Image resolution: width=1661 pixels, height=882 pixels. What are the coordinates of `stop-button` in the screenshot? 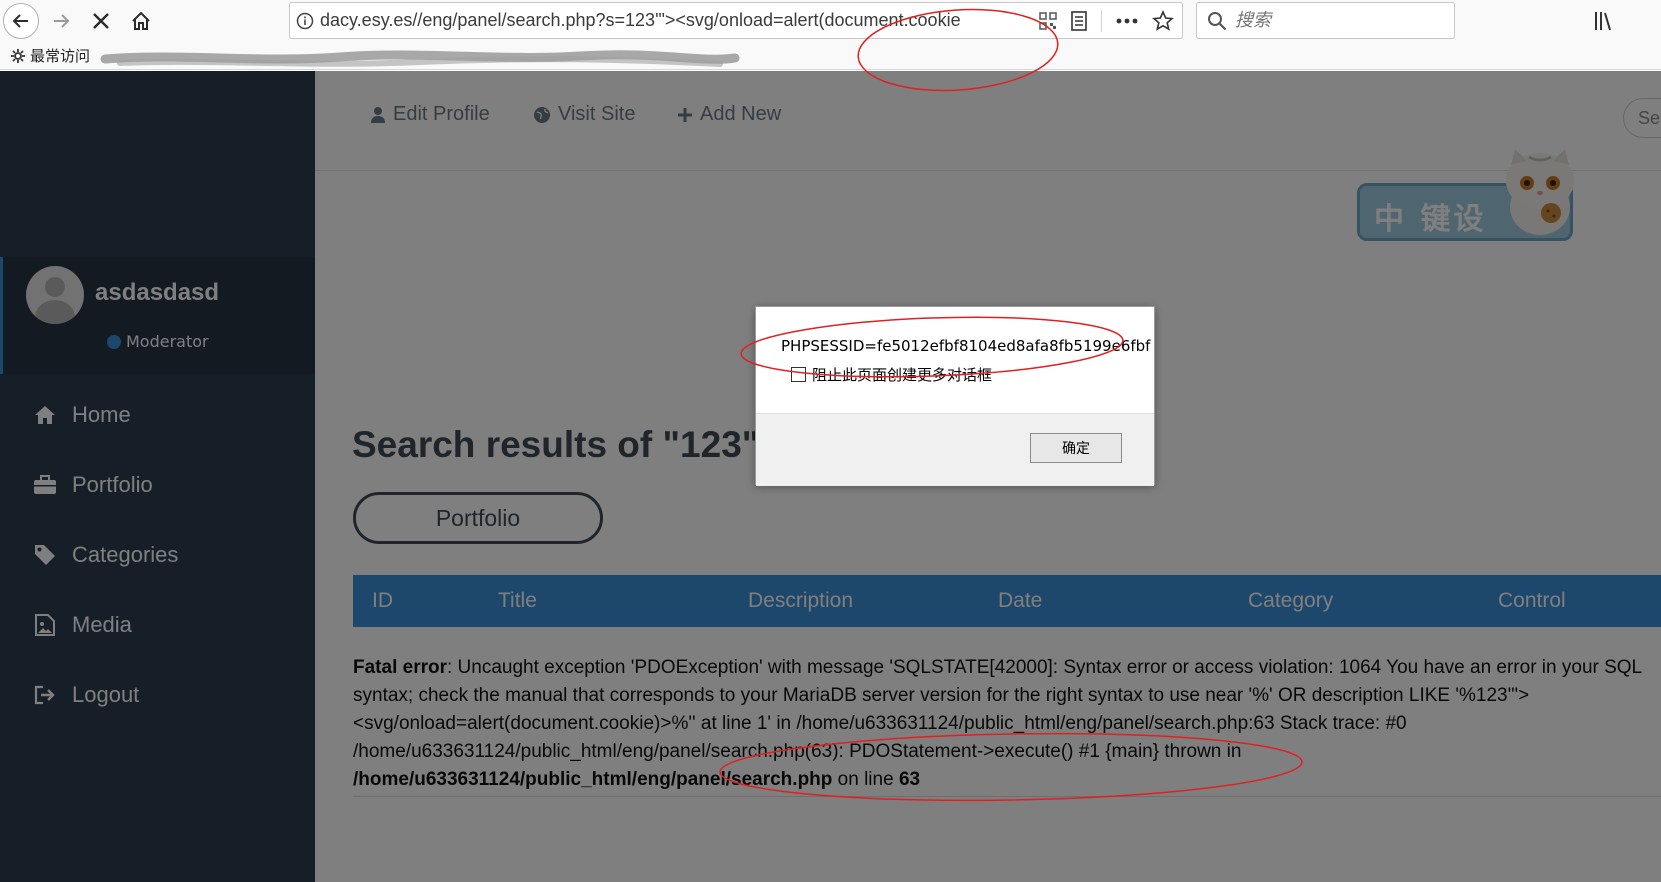 It's located at (101, 21).